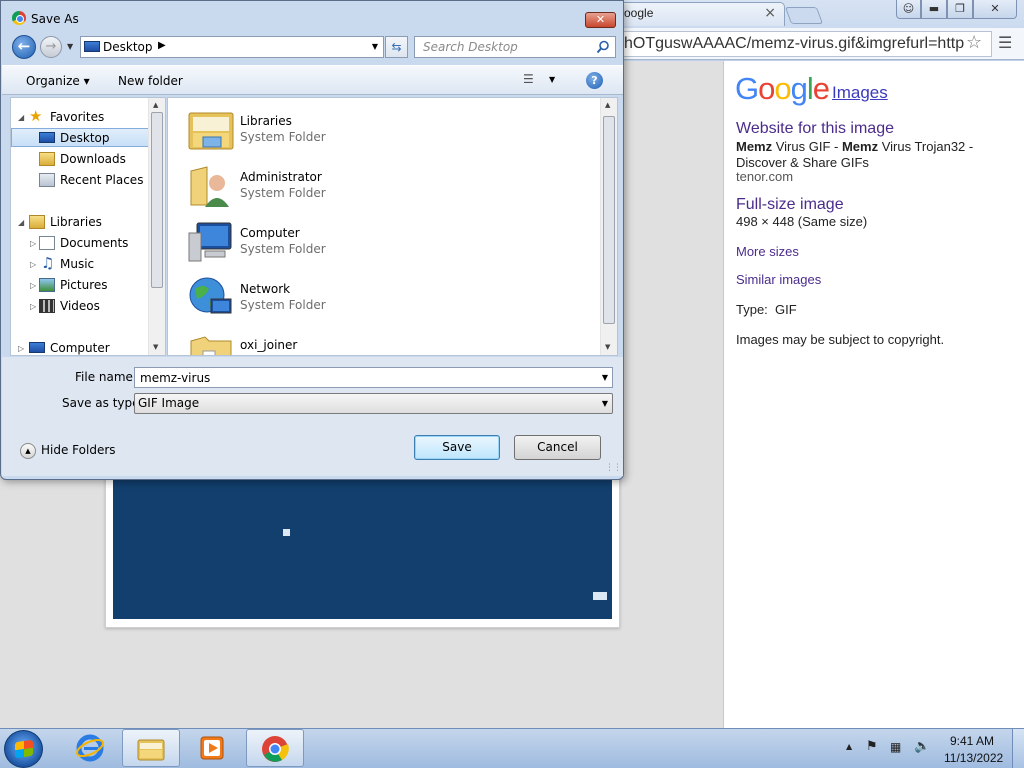  I want to click on user-icon: ☺, so click(908, 9).